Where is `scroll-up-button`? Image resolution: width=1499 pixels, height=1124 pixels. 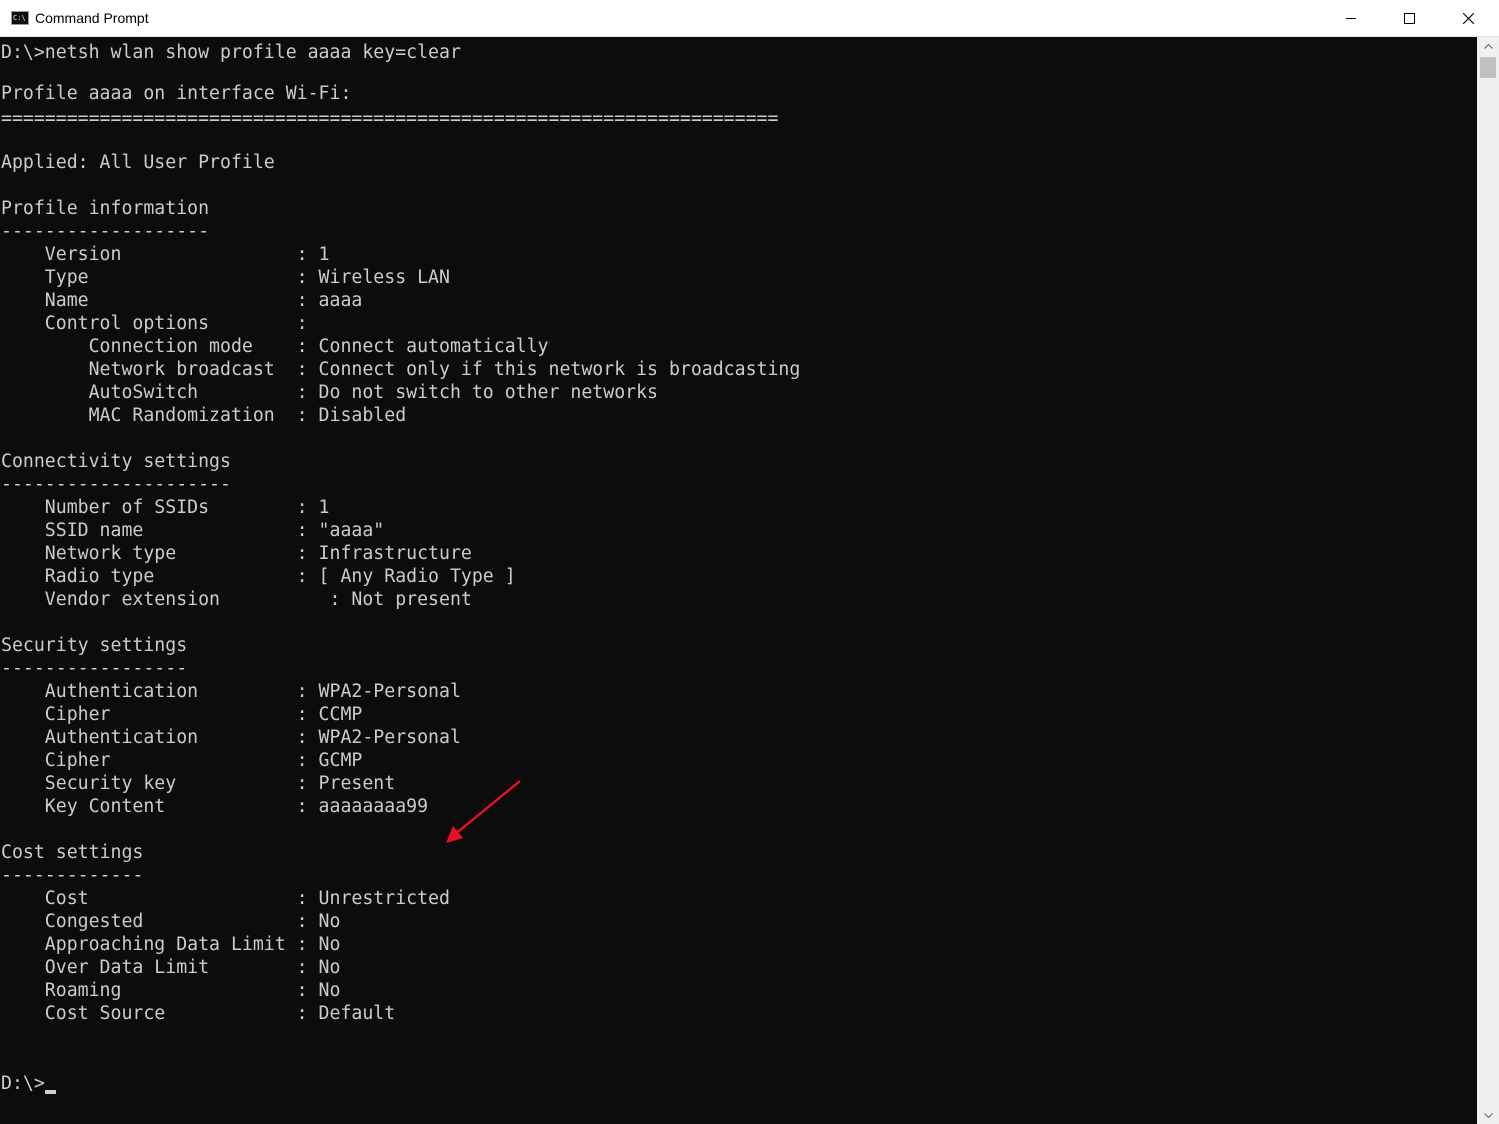
scroll-up-button is located at coordinates (1488, 46).